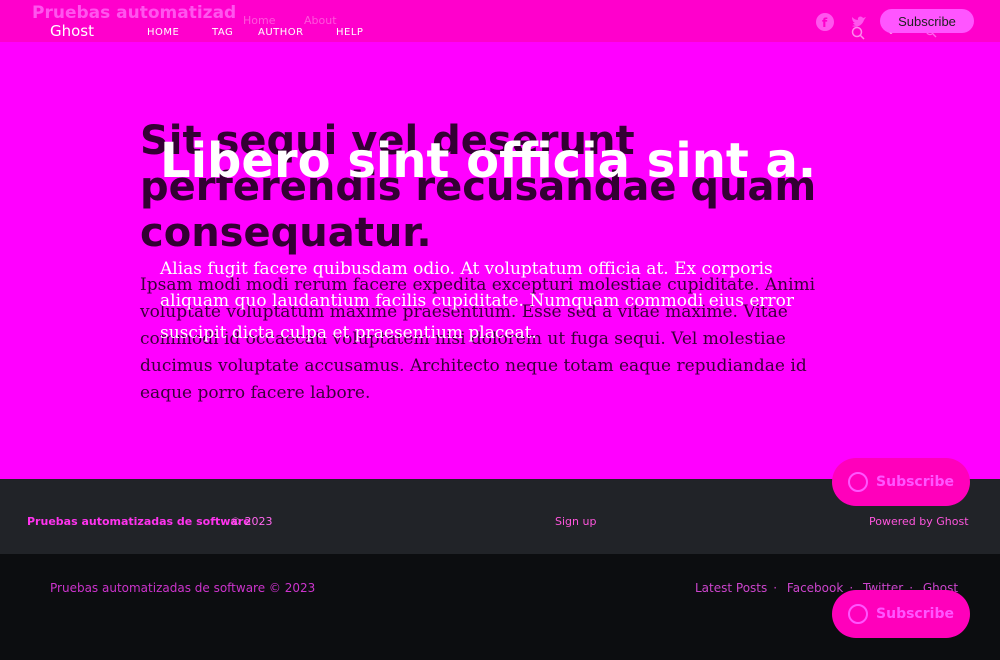  Describe the element at coordinates (919, 521) in the screenshot. I see `powered-by-ghost-link: Powered by Ghost` at that location.